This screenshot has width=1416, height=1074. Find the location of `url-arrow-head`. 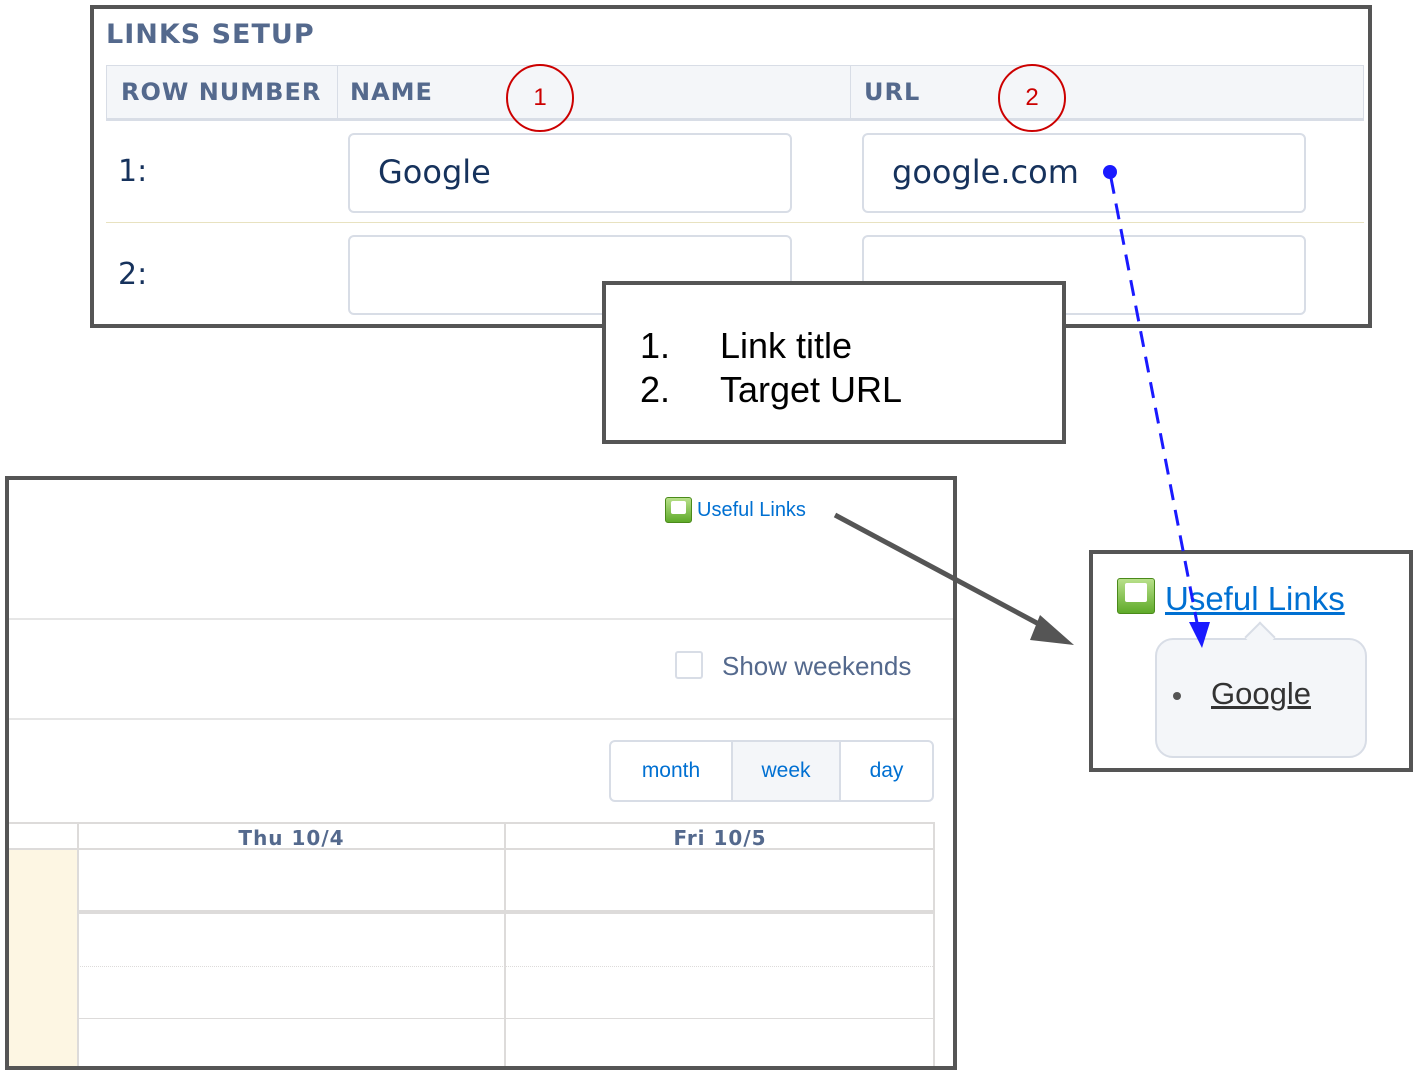

url-arrow-head is located at coordinates (1199, 635).